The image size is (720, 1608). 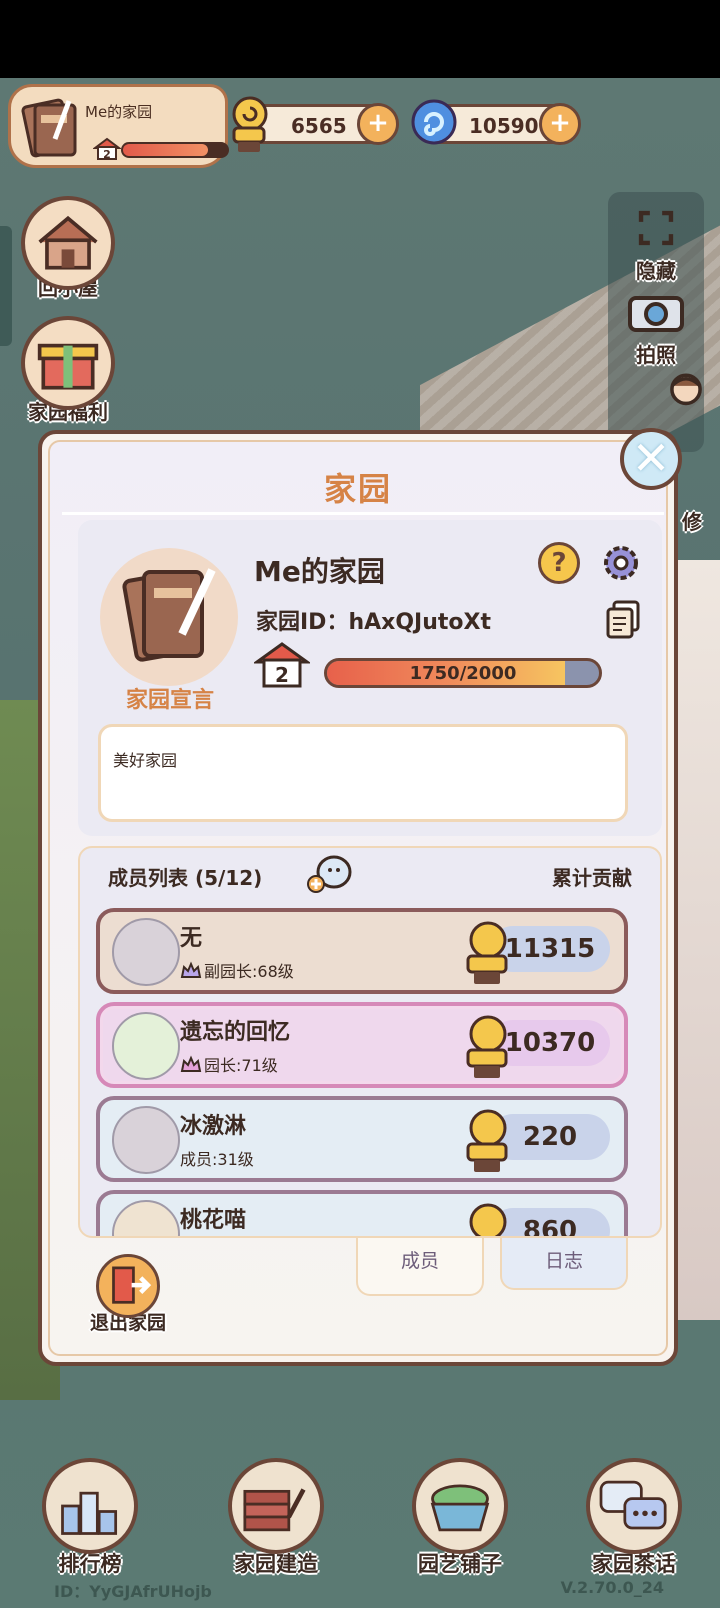 I want to click on garden-level-icon: 2, so click(x=282, y=665).